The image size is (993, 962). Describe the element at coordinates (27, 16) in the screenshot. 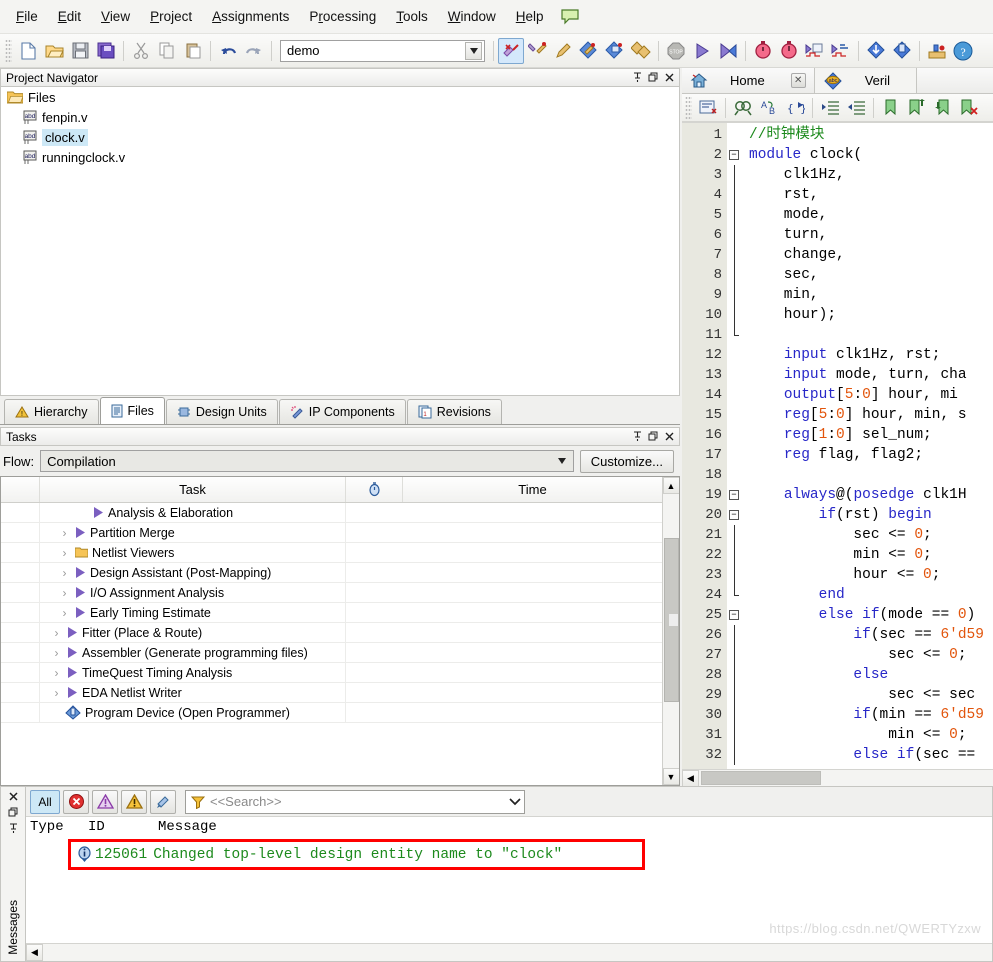

I see `menu-file: File` at that location.